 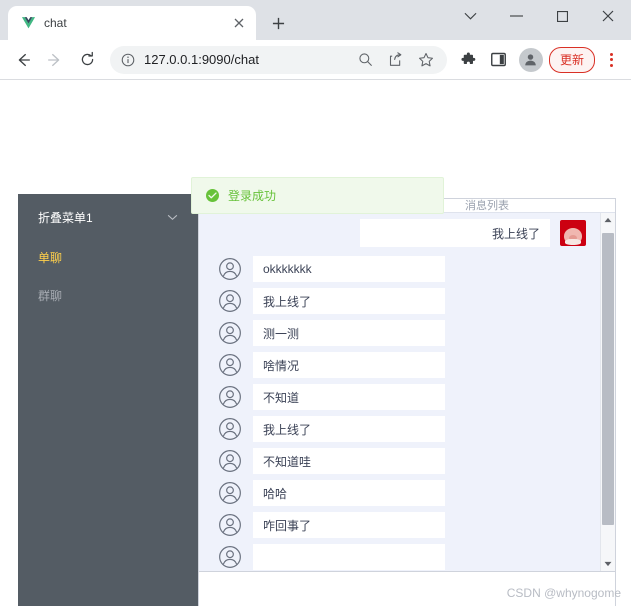 What do you see at coordinates (562, 16) in the screenshot?
I see `maximize-icon` at bounding box center [562, 16].